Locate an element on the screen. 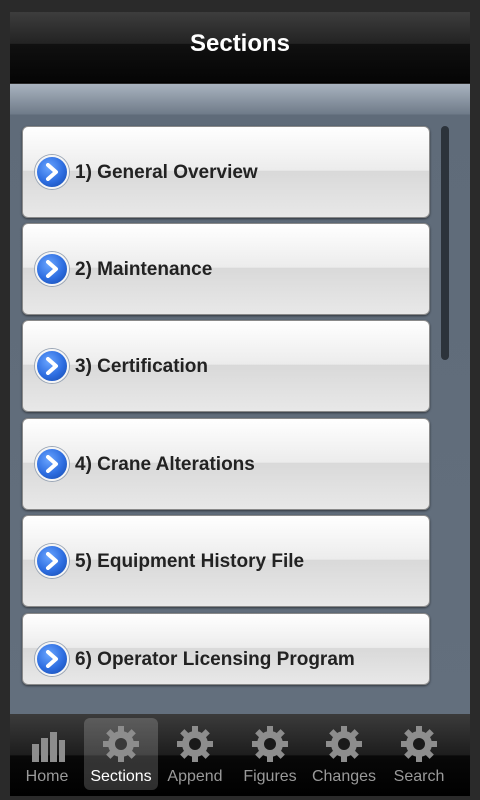 The width and height of the screenshot is (480, 800). tab-sections: Sections is located at coordinates (121, 754).